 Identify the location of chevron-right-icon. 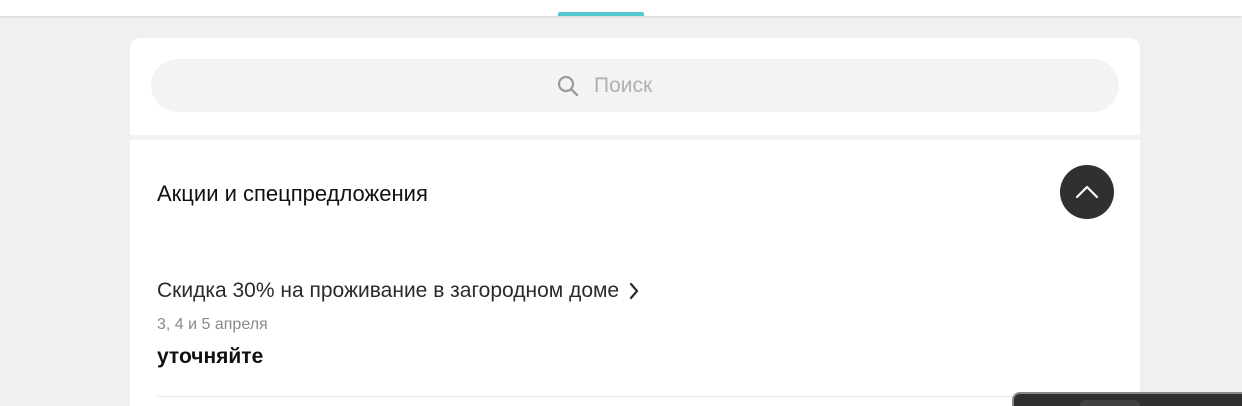
(634, 291).